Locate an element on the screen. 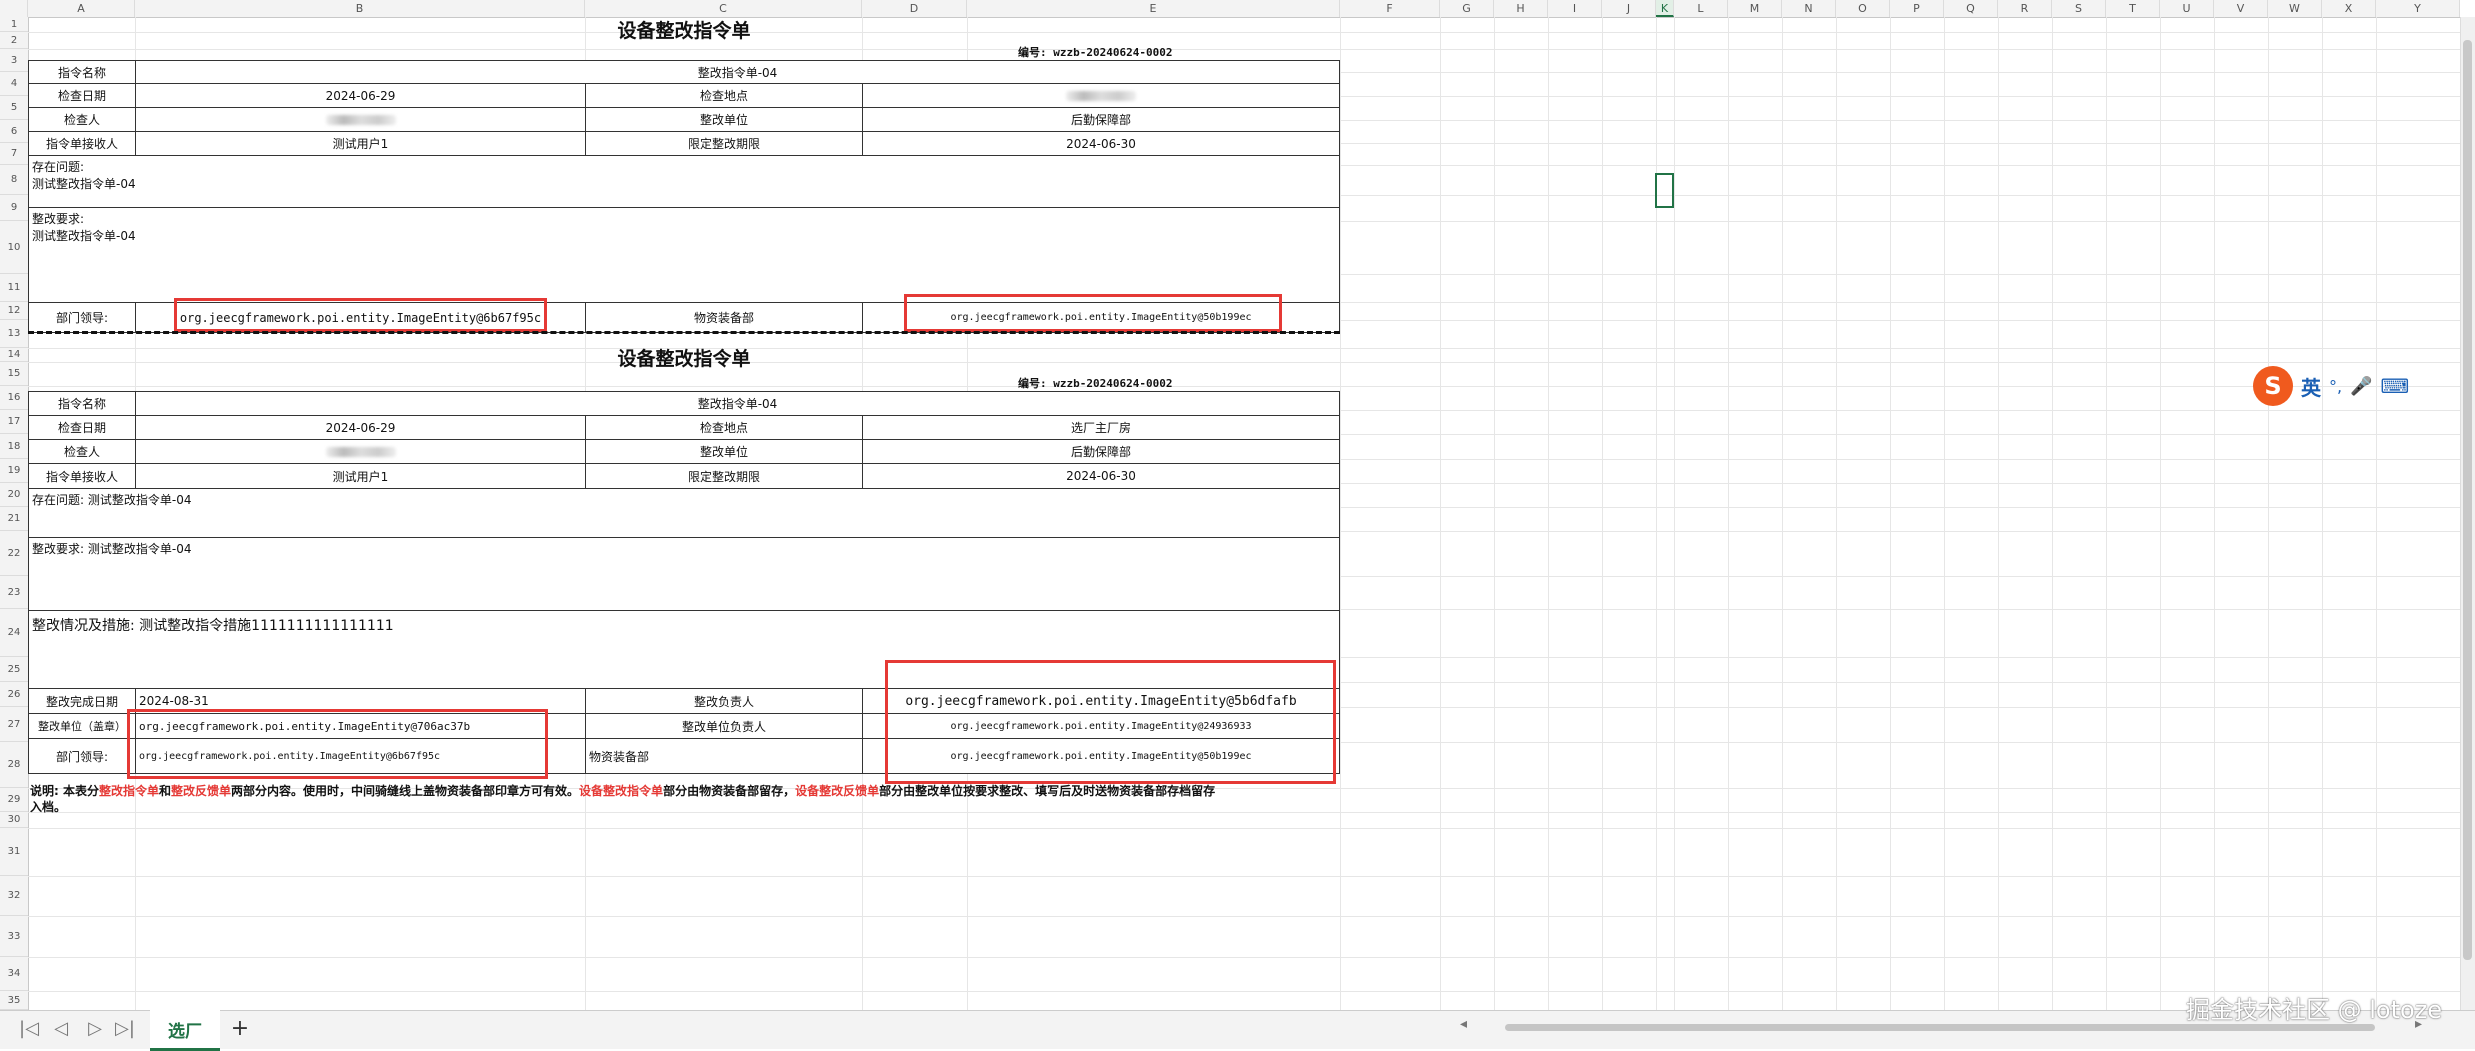 The width and height of the screenshot is (2475, 1051). column-y: Y is located at coordinates (2418, 8).